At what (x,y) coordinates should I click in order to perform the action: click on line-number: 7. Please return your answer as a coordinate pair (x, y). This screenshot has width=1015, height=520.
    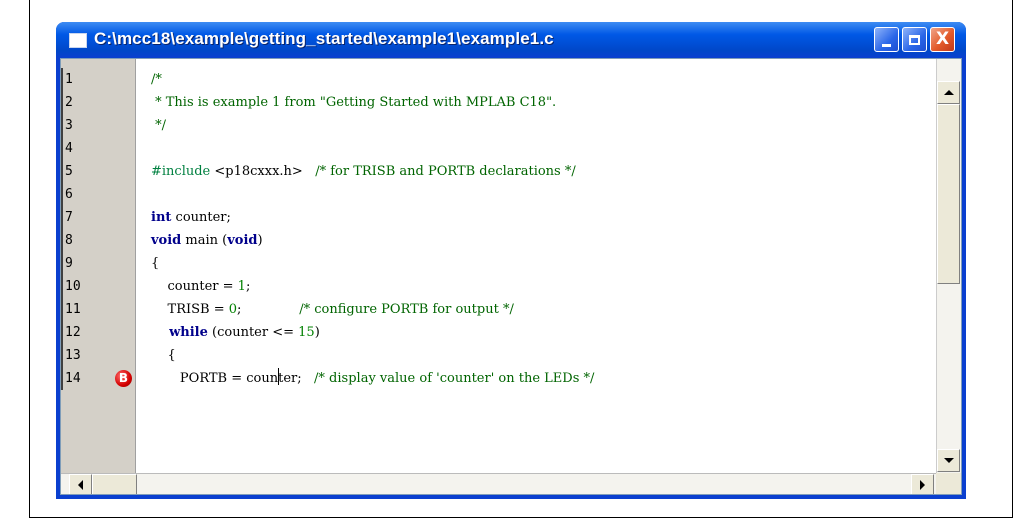
    Looking at the image, I should click on (98, 217).